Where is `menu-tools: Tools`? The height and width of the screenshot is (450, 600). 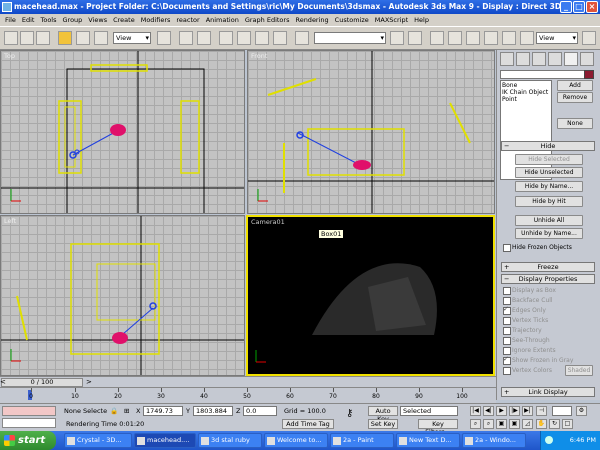
menu-tools: Tools is located at coordinates (48, 20).